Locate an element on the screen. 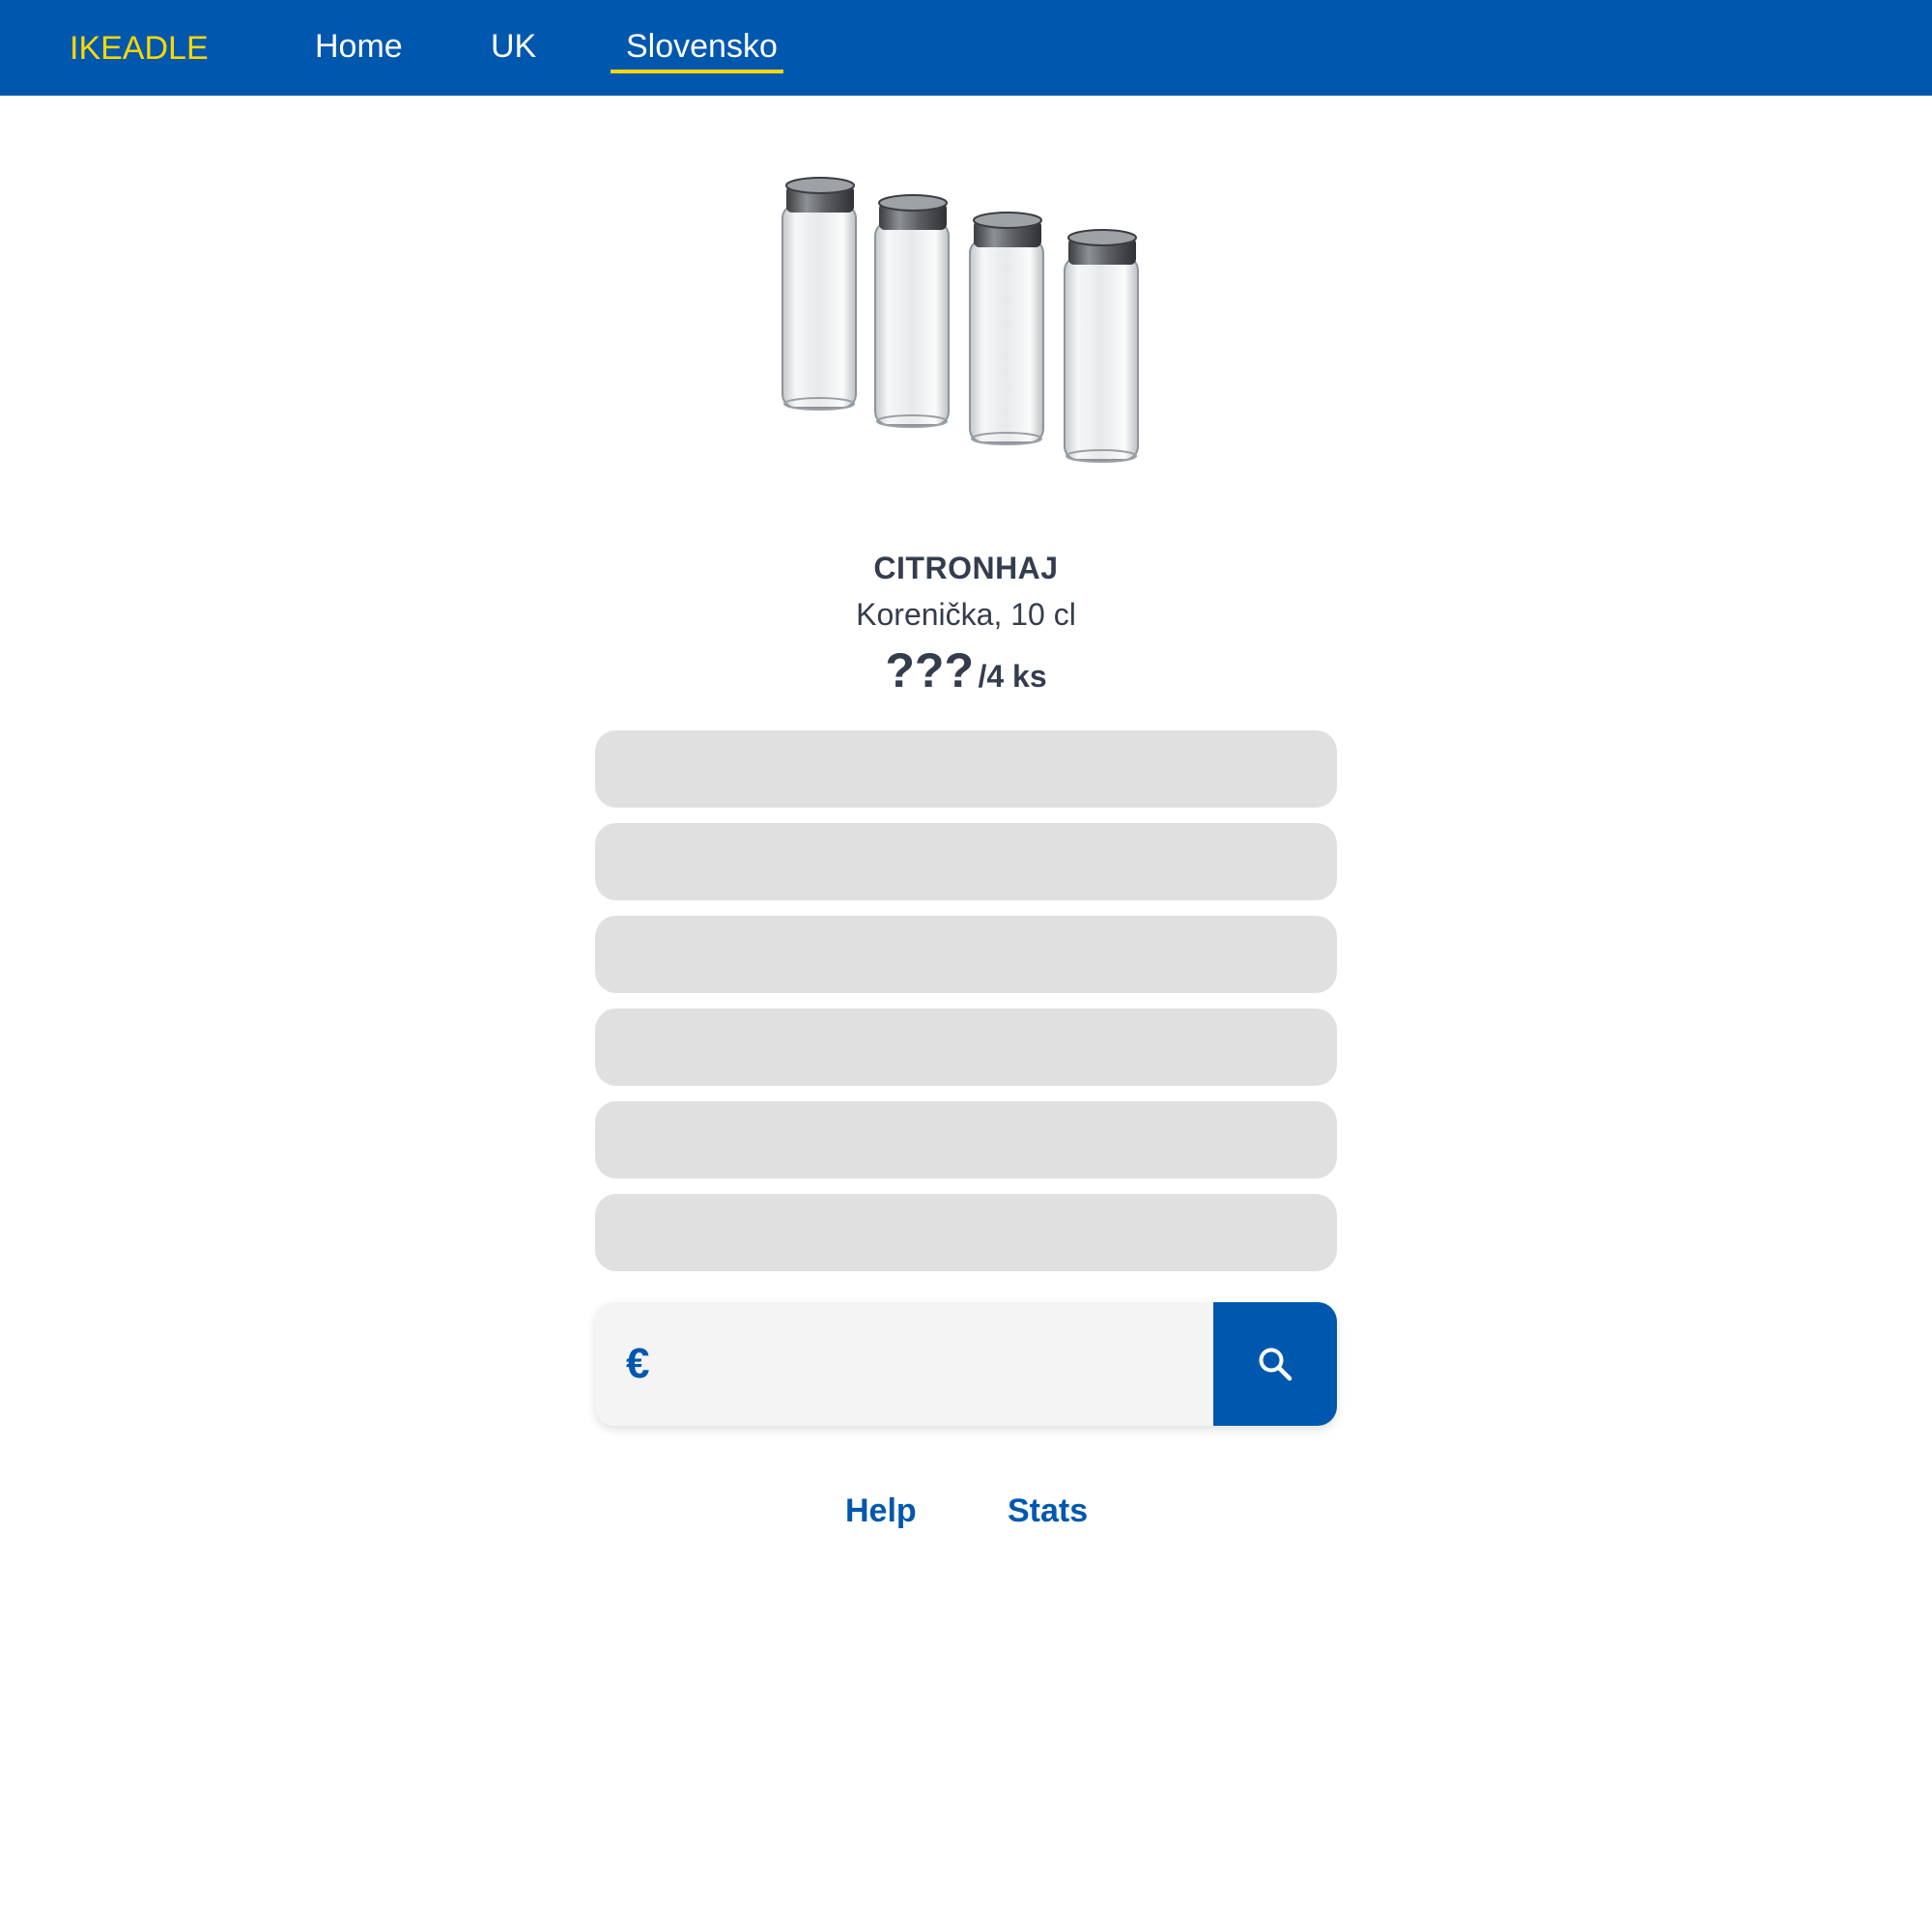  nav-uk-link: UK is located at coordinates (513, 46).